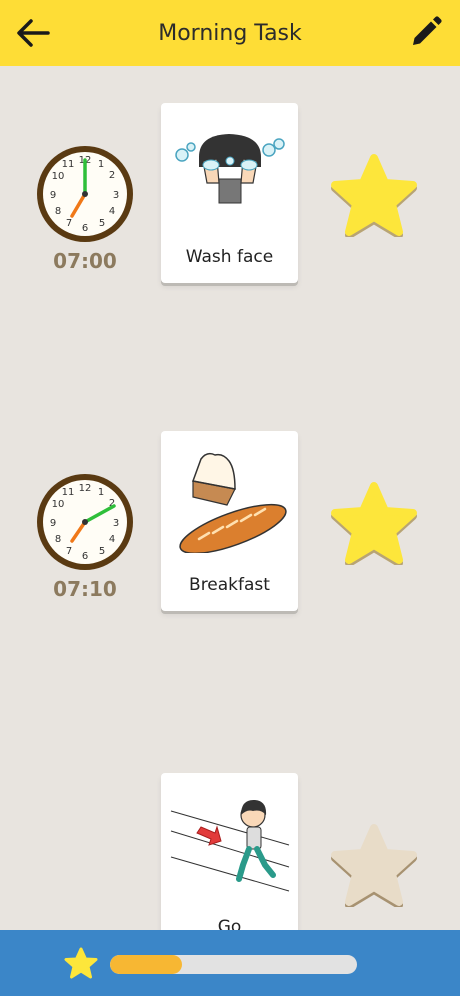 The height and width of the screenshot is (996, 460). What do you see at coordinates (146, 964) in the screenshot?
I see `progress-fill` at bounding box center [146, 964].